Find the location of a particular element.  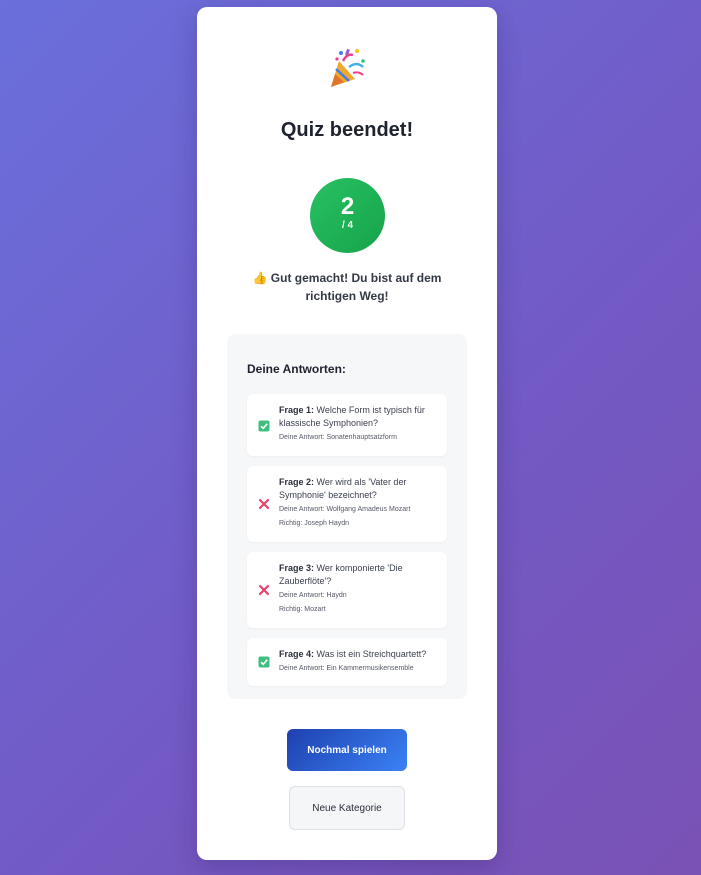

new-category-button: Neue Kategorie is located at coordinates (347, 808).